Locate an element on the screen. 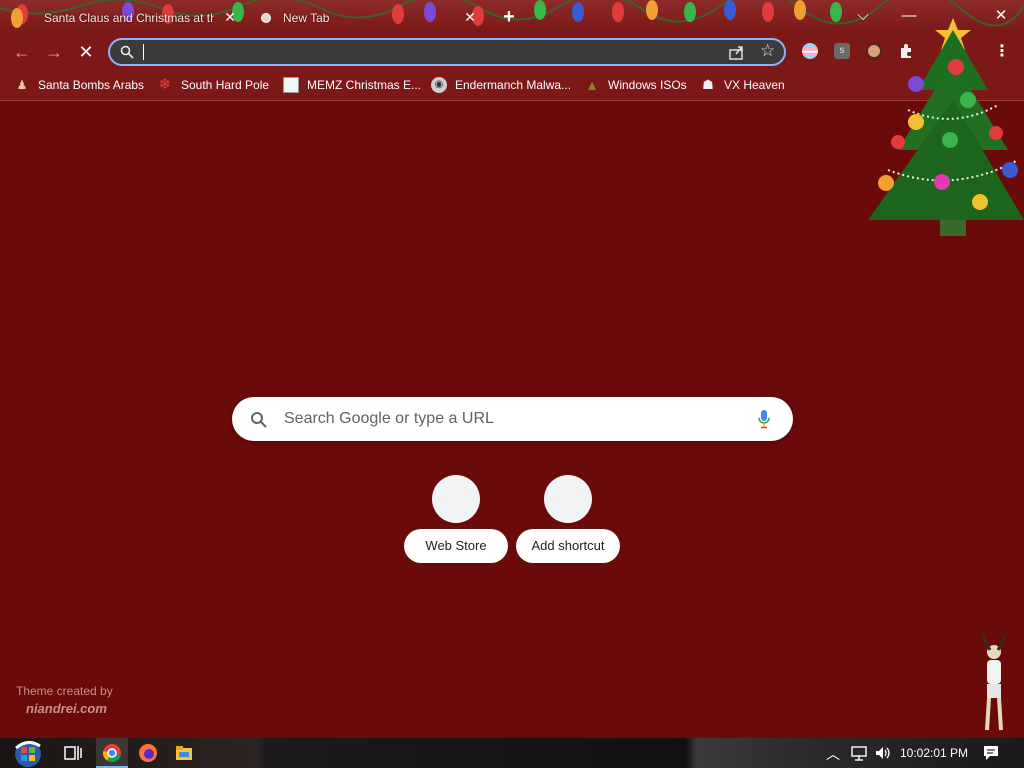 The image size is (1024, 768). tab-santa-claus: Santa Claus and Christmas at the ✕ is located at coordinates (126, 18).